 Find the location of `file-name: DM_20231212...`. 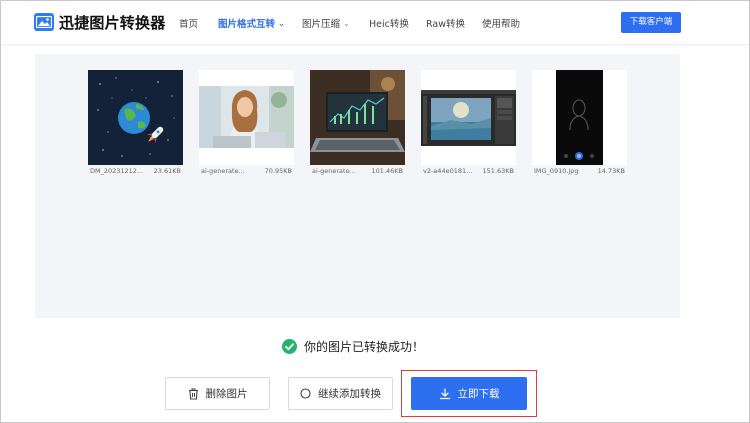

file-name: DM_20231212... is located at coordinates (117, 171).